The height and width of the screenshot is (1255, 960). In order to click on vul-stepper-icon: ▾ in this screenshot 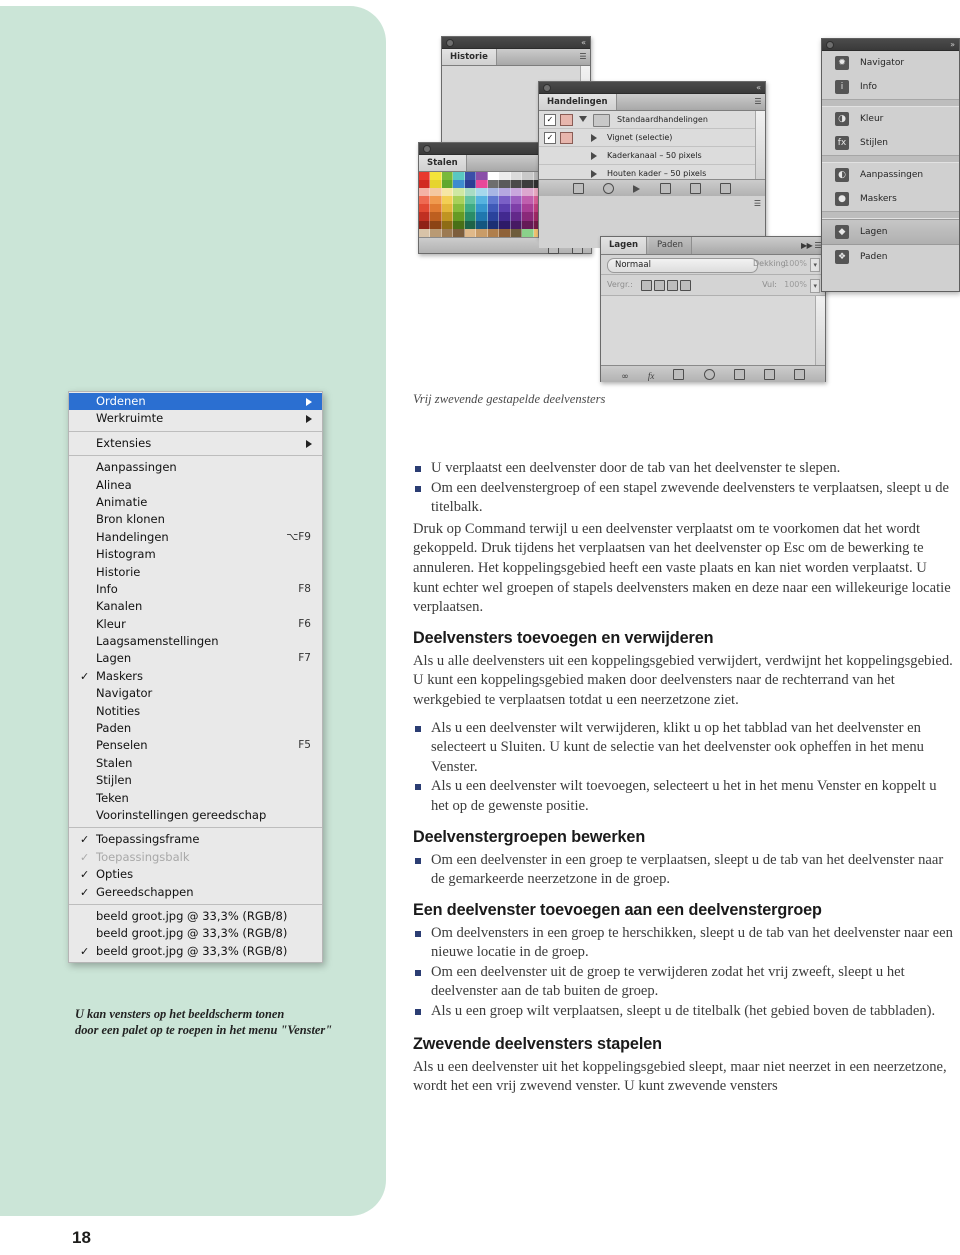, I will do `click(815, 286)`.